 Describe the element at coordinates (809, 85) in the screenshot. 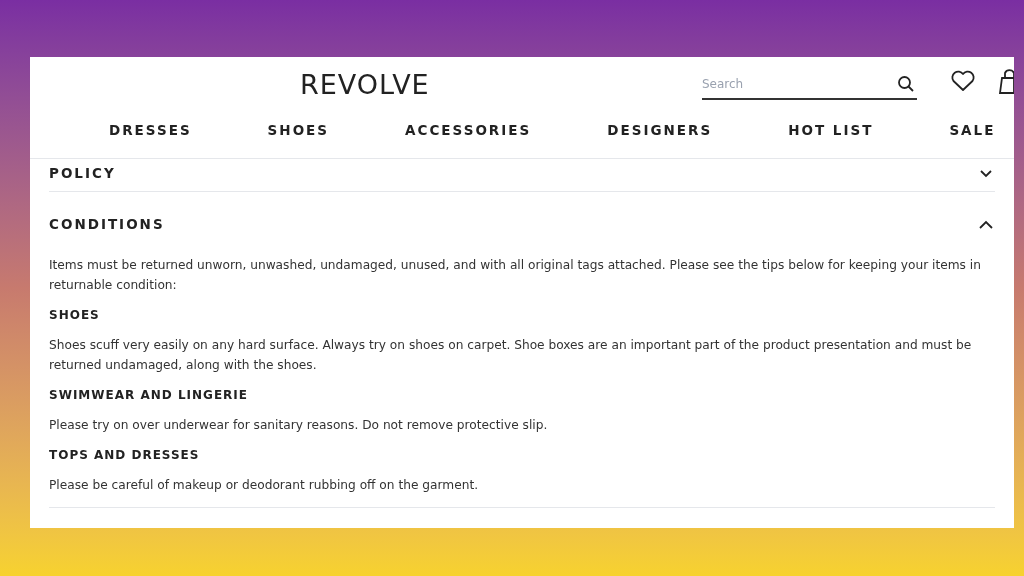

I see `search-field: Search` at that location.